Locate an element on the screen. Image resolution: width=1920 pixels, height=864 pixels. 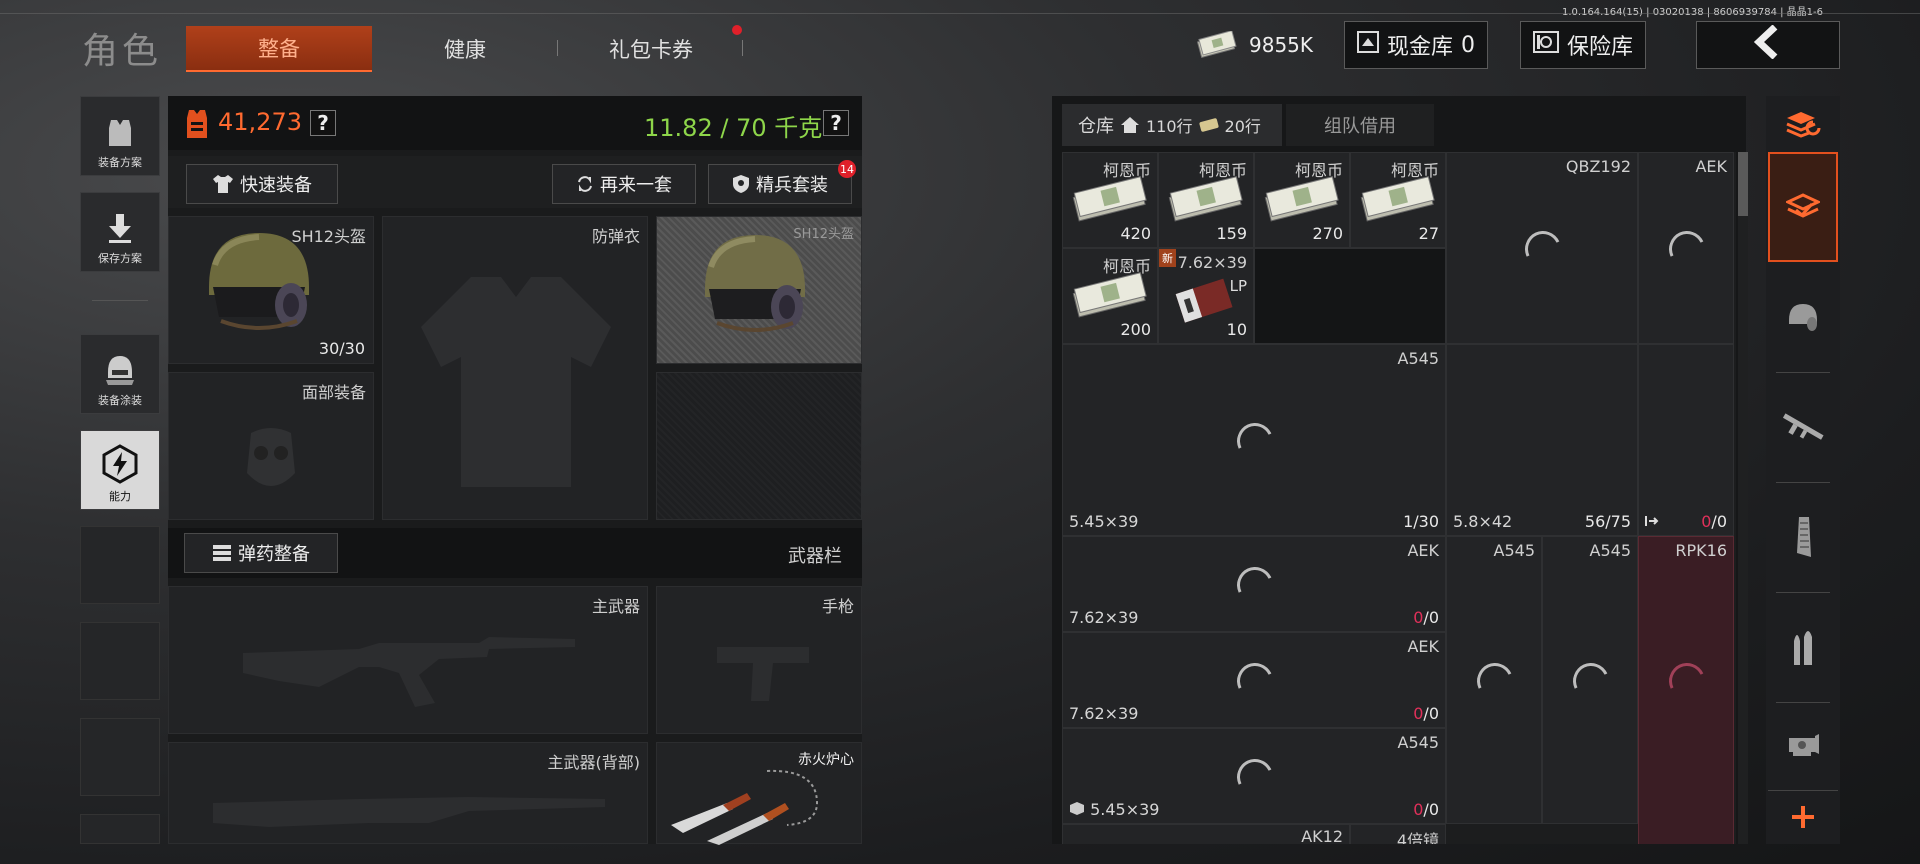
helmet-icon is located at coordinates (1803, 317).